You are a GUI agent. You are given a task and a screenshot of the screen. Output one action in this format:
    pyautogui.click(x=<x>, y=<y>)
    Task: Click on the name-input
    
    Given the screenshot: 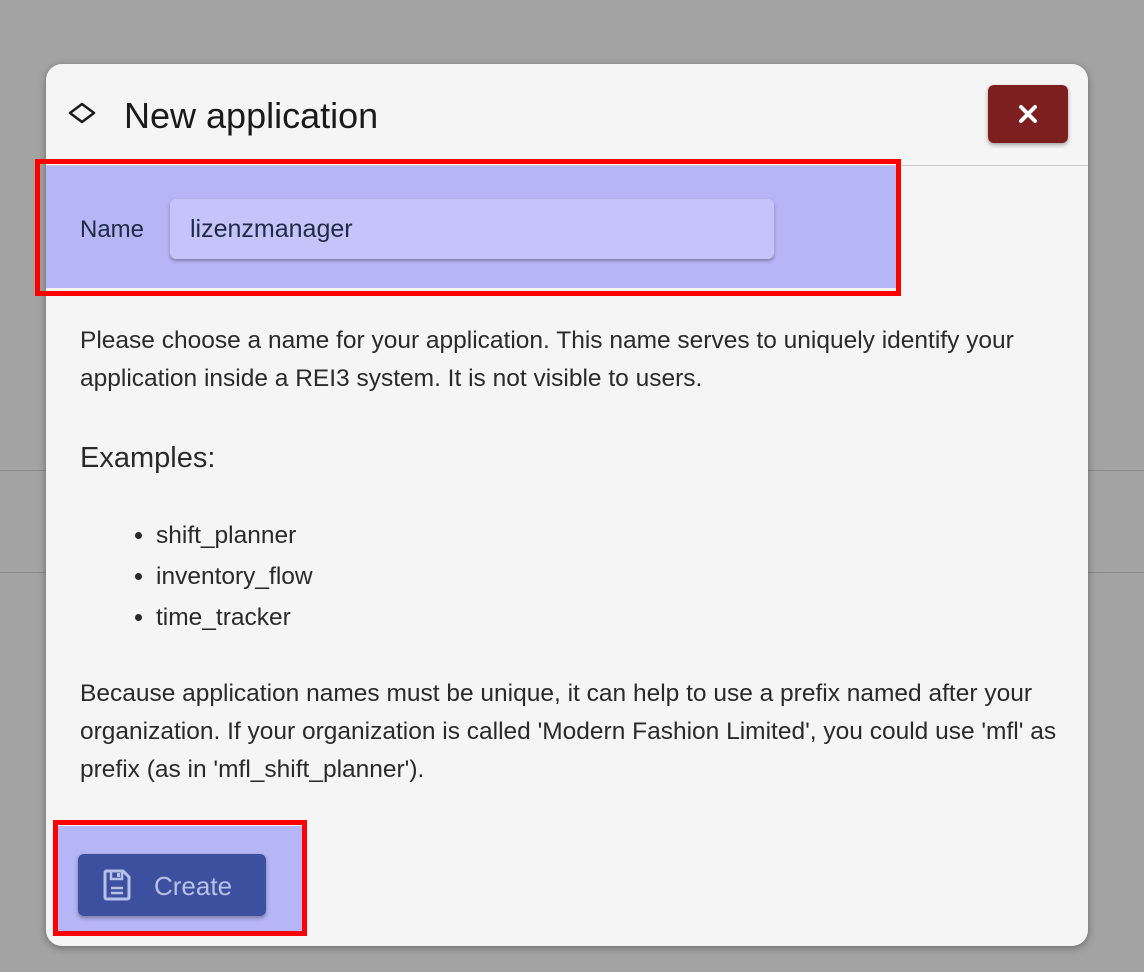 What is the action you would take?
    pyautogui.click(x=472, y=229)
    